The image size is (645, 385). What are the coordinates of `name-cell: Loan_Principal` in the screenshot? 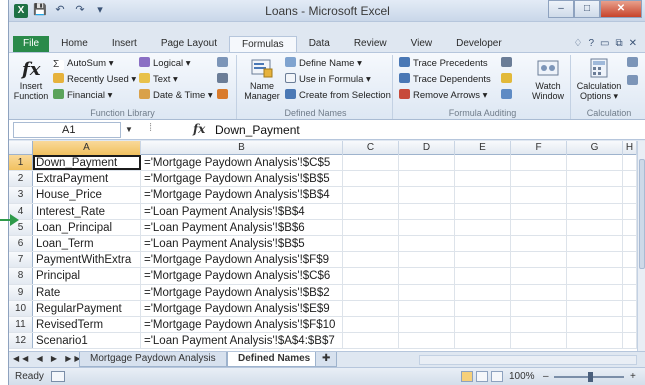 It's located at (87, 227).